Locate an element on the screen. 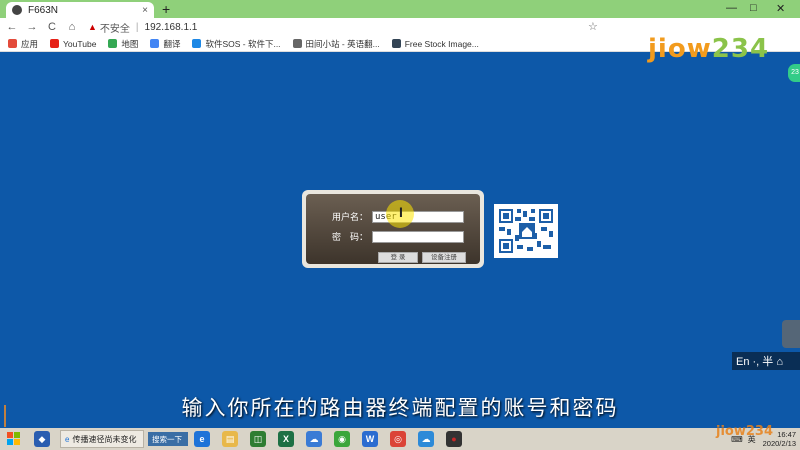  bookmark-apps: 应用 is located at coordinates (23, 44).